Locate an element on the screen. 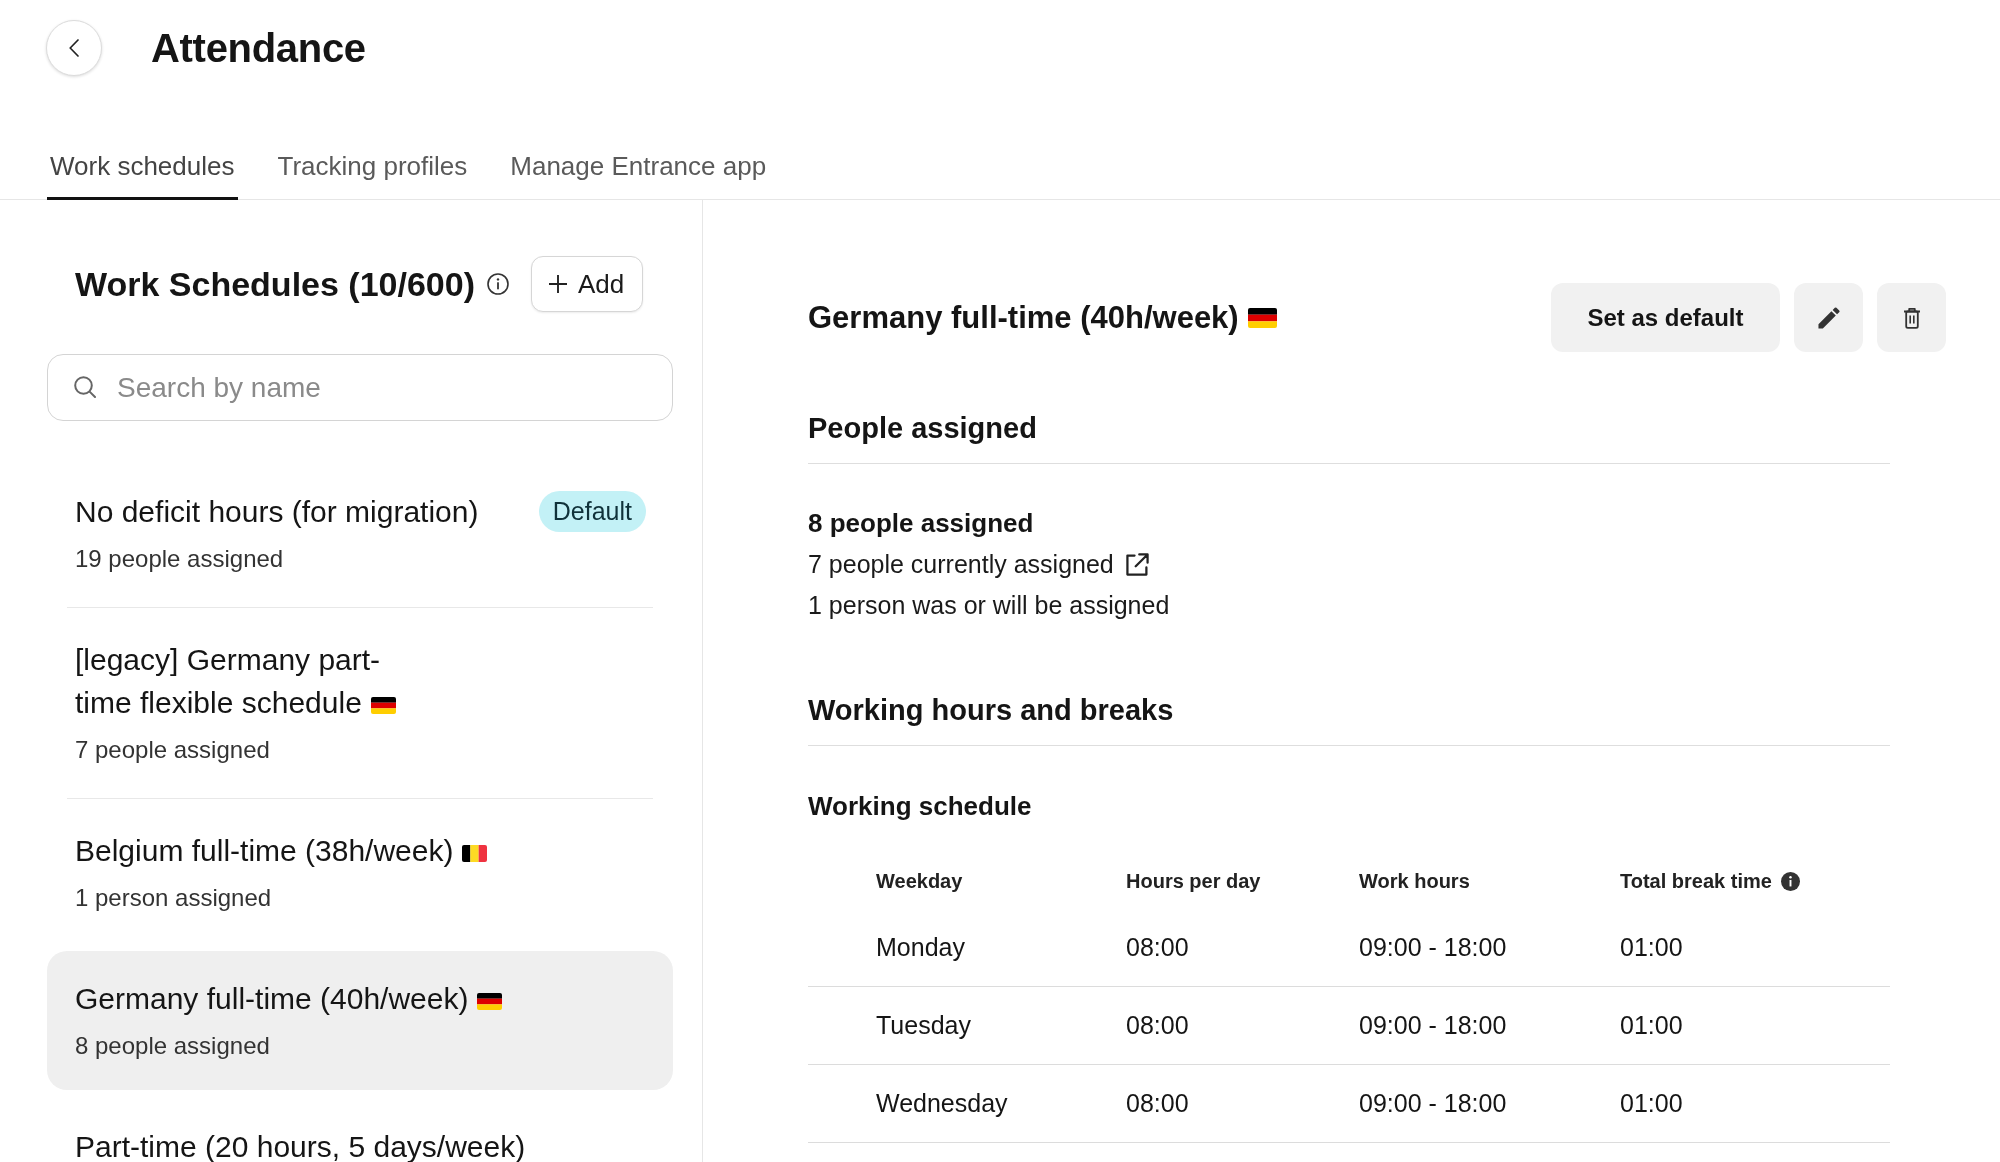 The width and height of the screenshot is (2000, 1162). schedule-name: No deficit hours (for migration) is located at coordinates (277, 511).